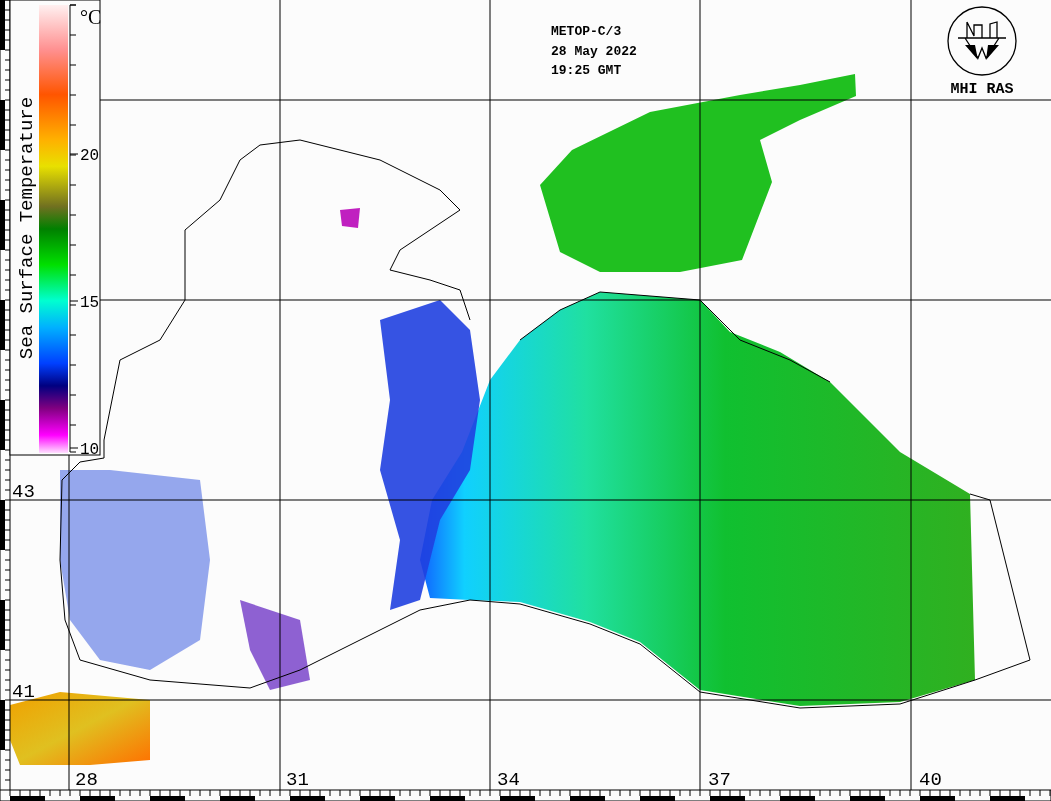 The height and width of the screenshot is (801, 1051). Describe the element at coordinates (297, 780) in the screenshot. I see `longitude-label: 31` at that location.